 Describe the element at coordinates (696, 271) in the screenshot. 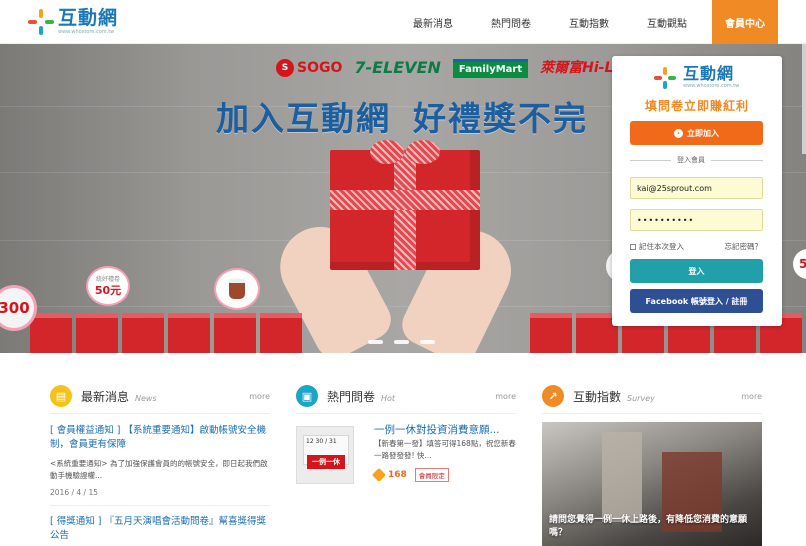

I see `login-button: 登入` at that location.